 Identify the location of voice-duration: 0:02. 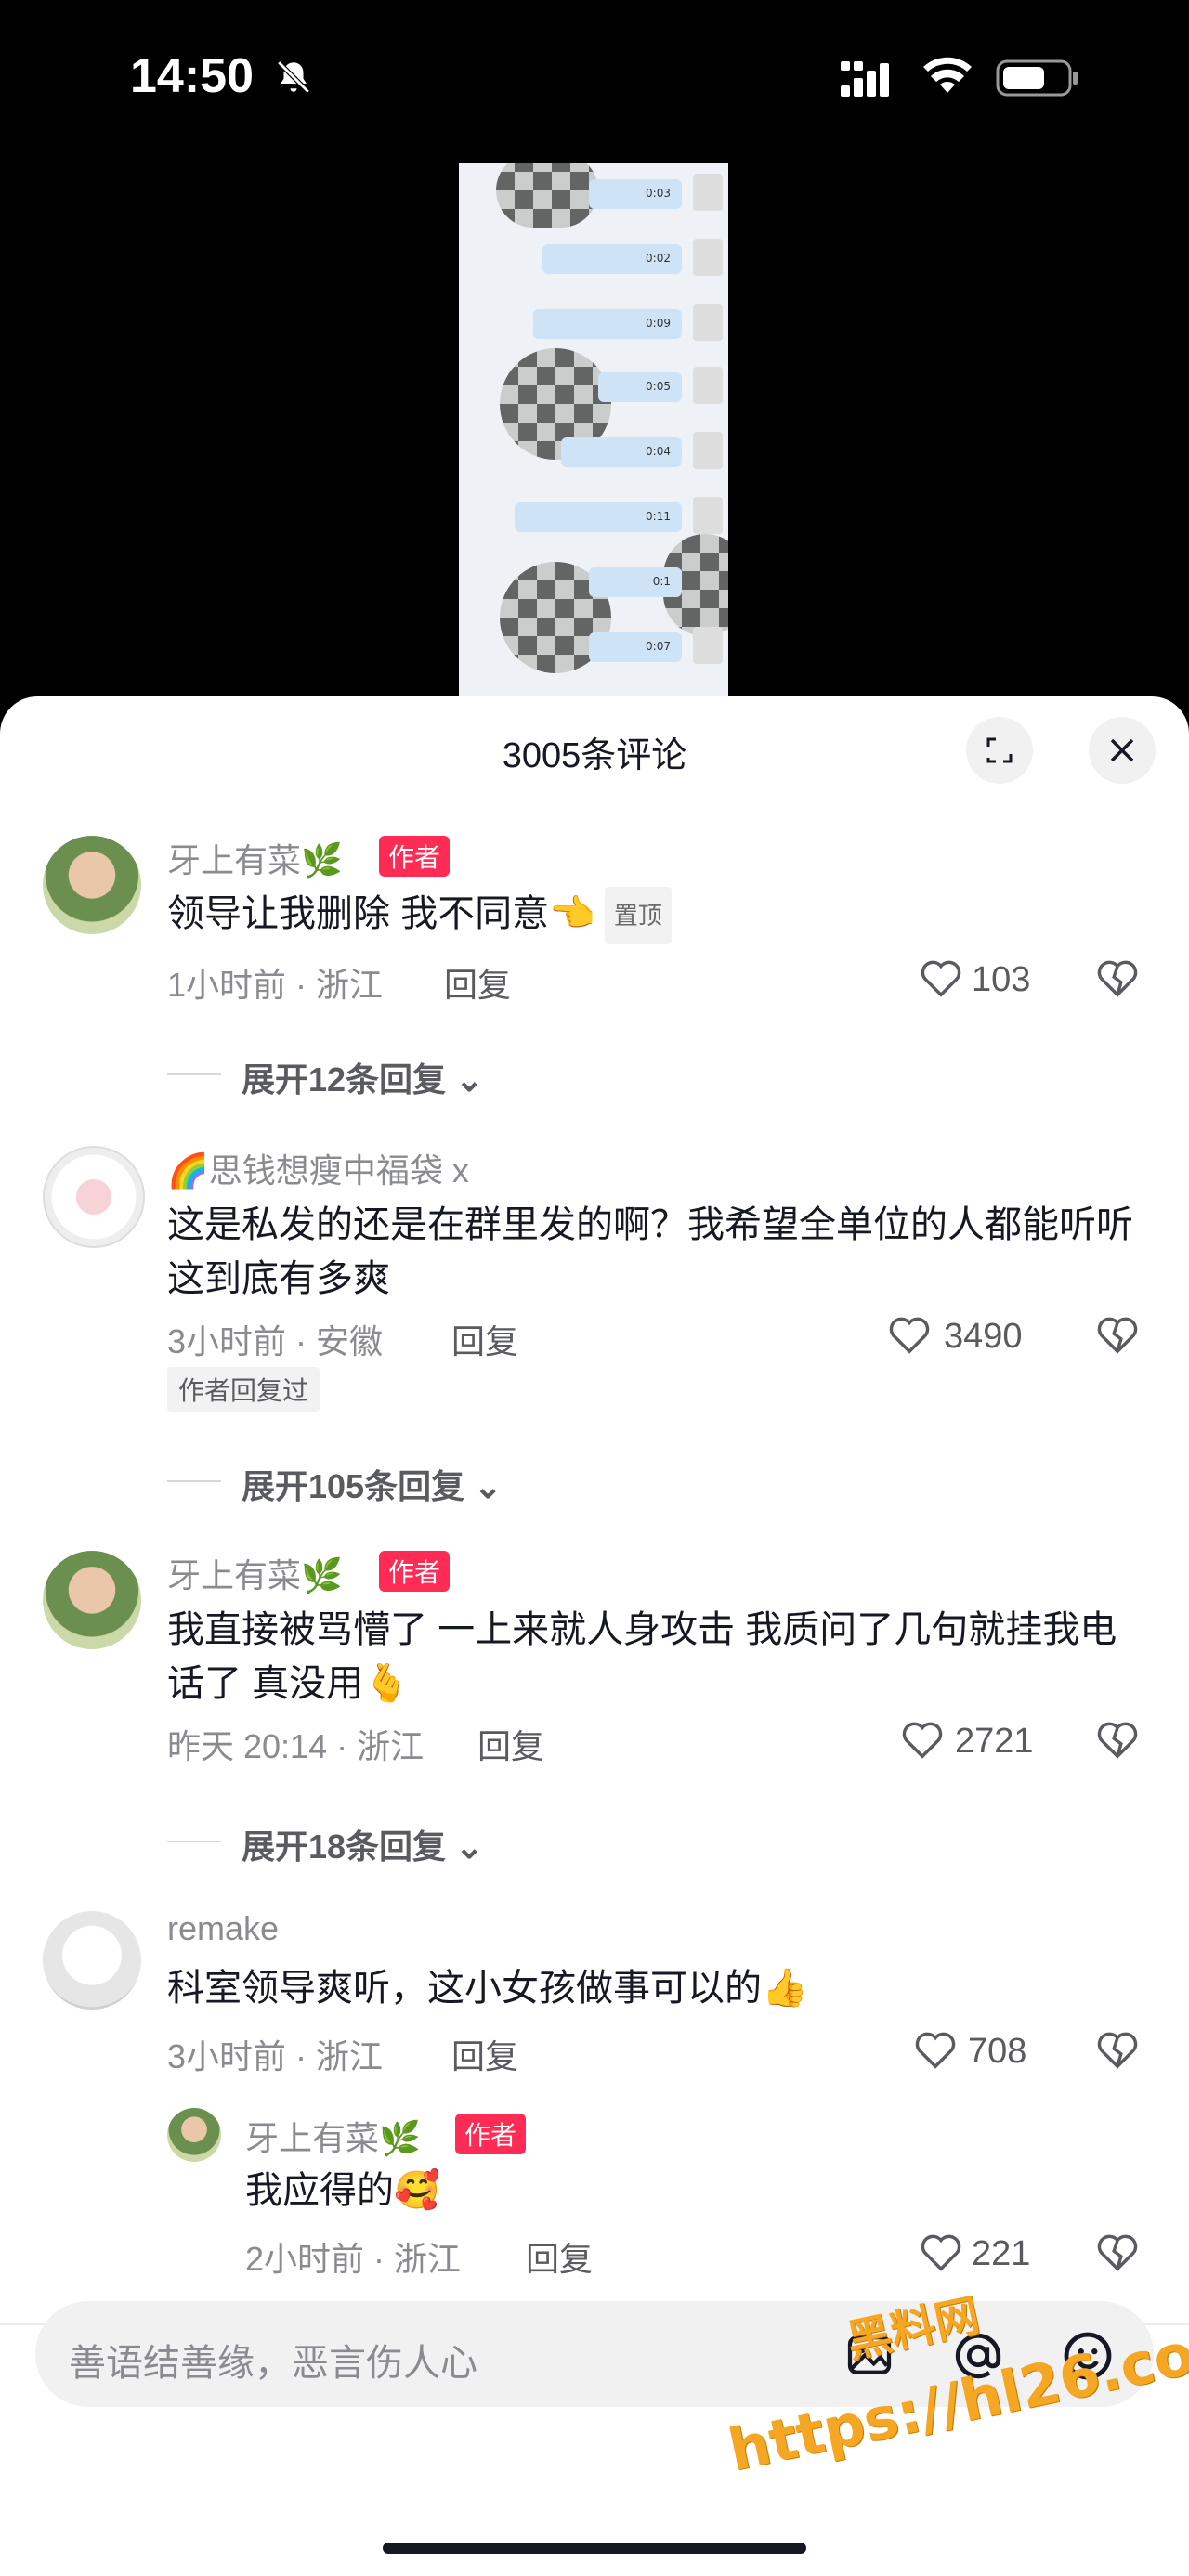
(659, 259).